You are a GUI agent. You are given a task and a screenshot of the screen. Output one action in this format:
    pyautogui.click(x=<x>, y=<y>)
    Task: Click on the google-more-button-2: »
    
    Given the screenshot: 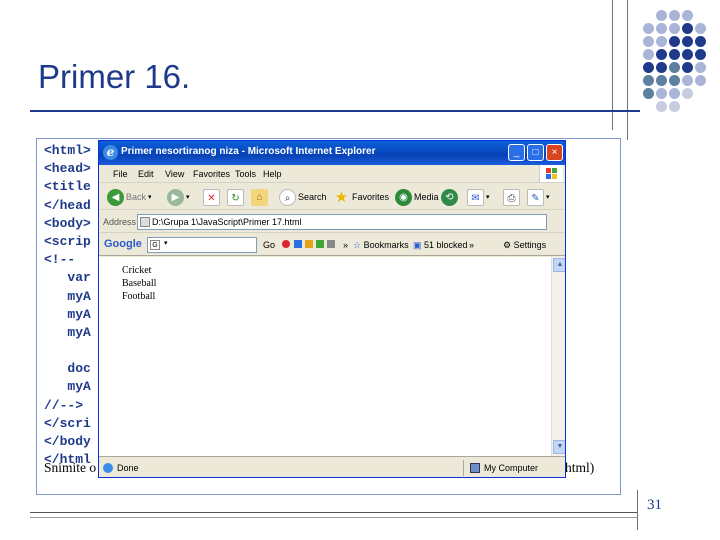 What is the action you would take?
    pyautogui.click(x=471, y=245)
    